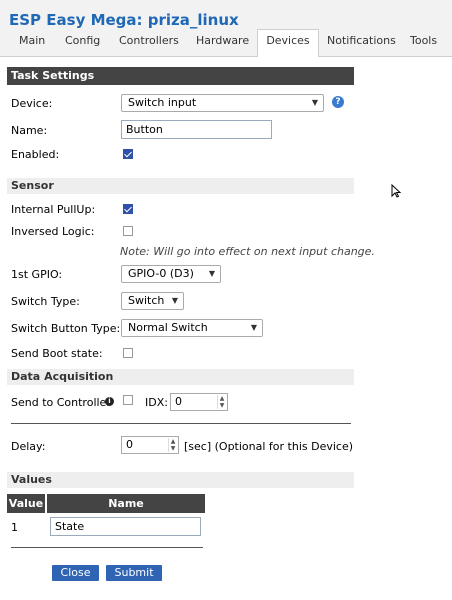  I want to click on device-label: Device:, so click(32, 103).